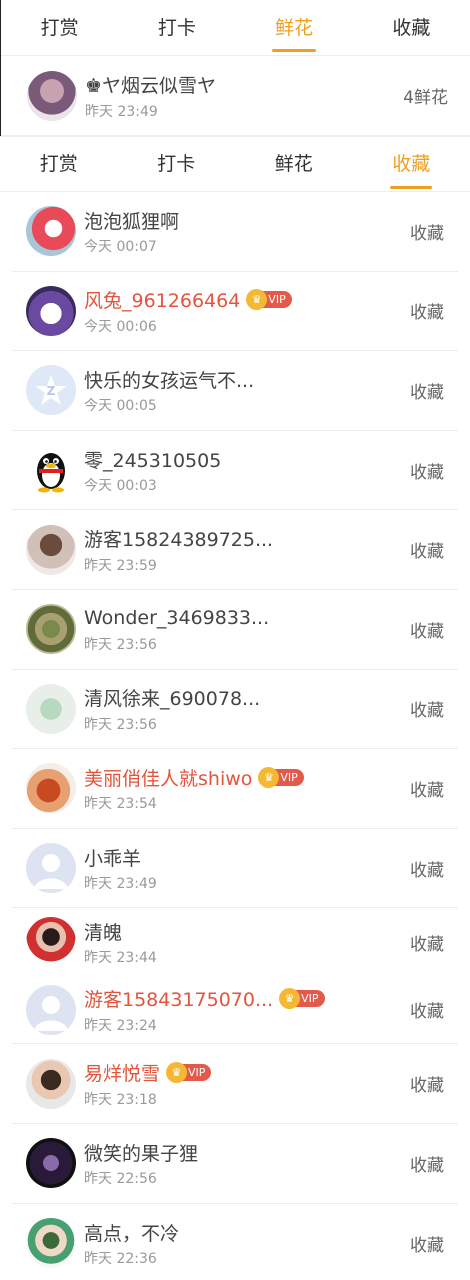 The width and height of the screenshot is (470, 1280). I want to click on item-meta: 风兔_961266464 ♛ VIP 今天 00:06, so click(242, 311).